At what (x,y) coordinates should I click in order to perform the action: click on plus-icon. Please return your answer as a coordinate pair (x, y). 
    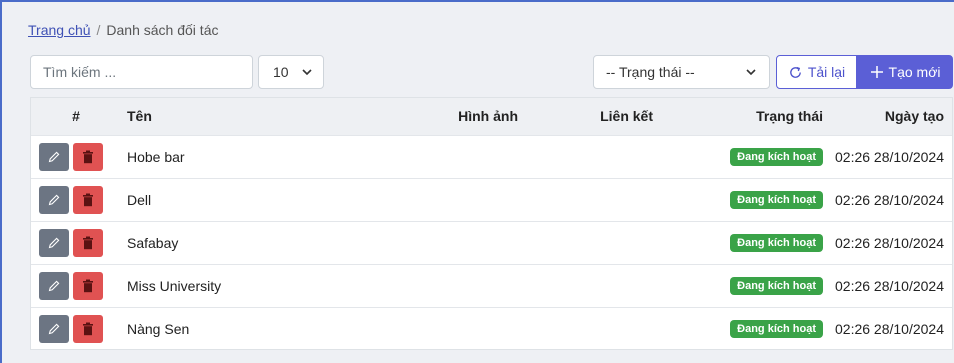
    Looking at the image, I should click on (876, 72).